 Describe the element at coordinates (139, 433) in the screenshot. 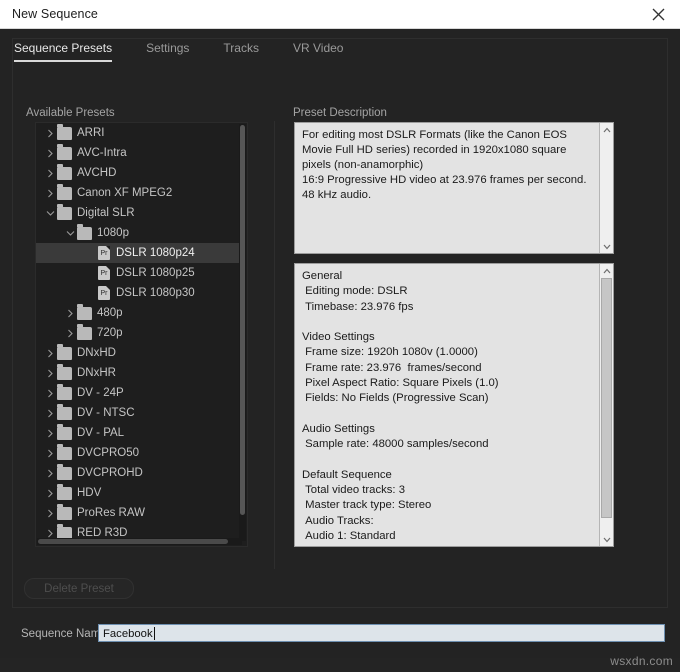

I see `tree-item-dv-pal: DV - PAL` at that location.